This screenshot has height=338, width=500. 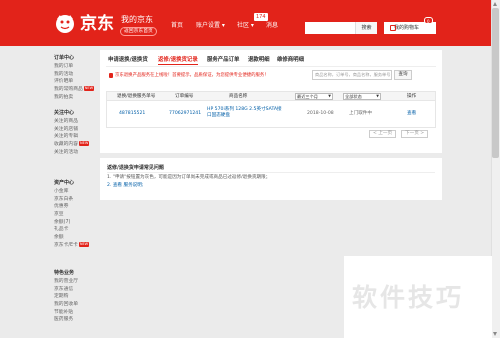 I want to click on sidebar-item-label: 礼品卡, so click(x=61, y=230).